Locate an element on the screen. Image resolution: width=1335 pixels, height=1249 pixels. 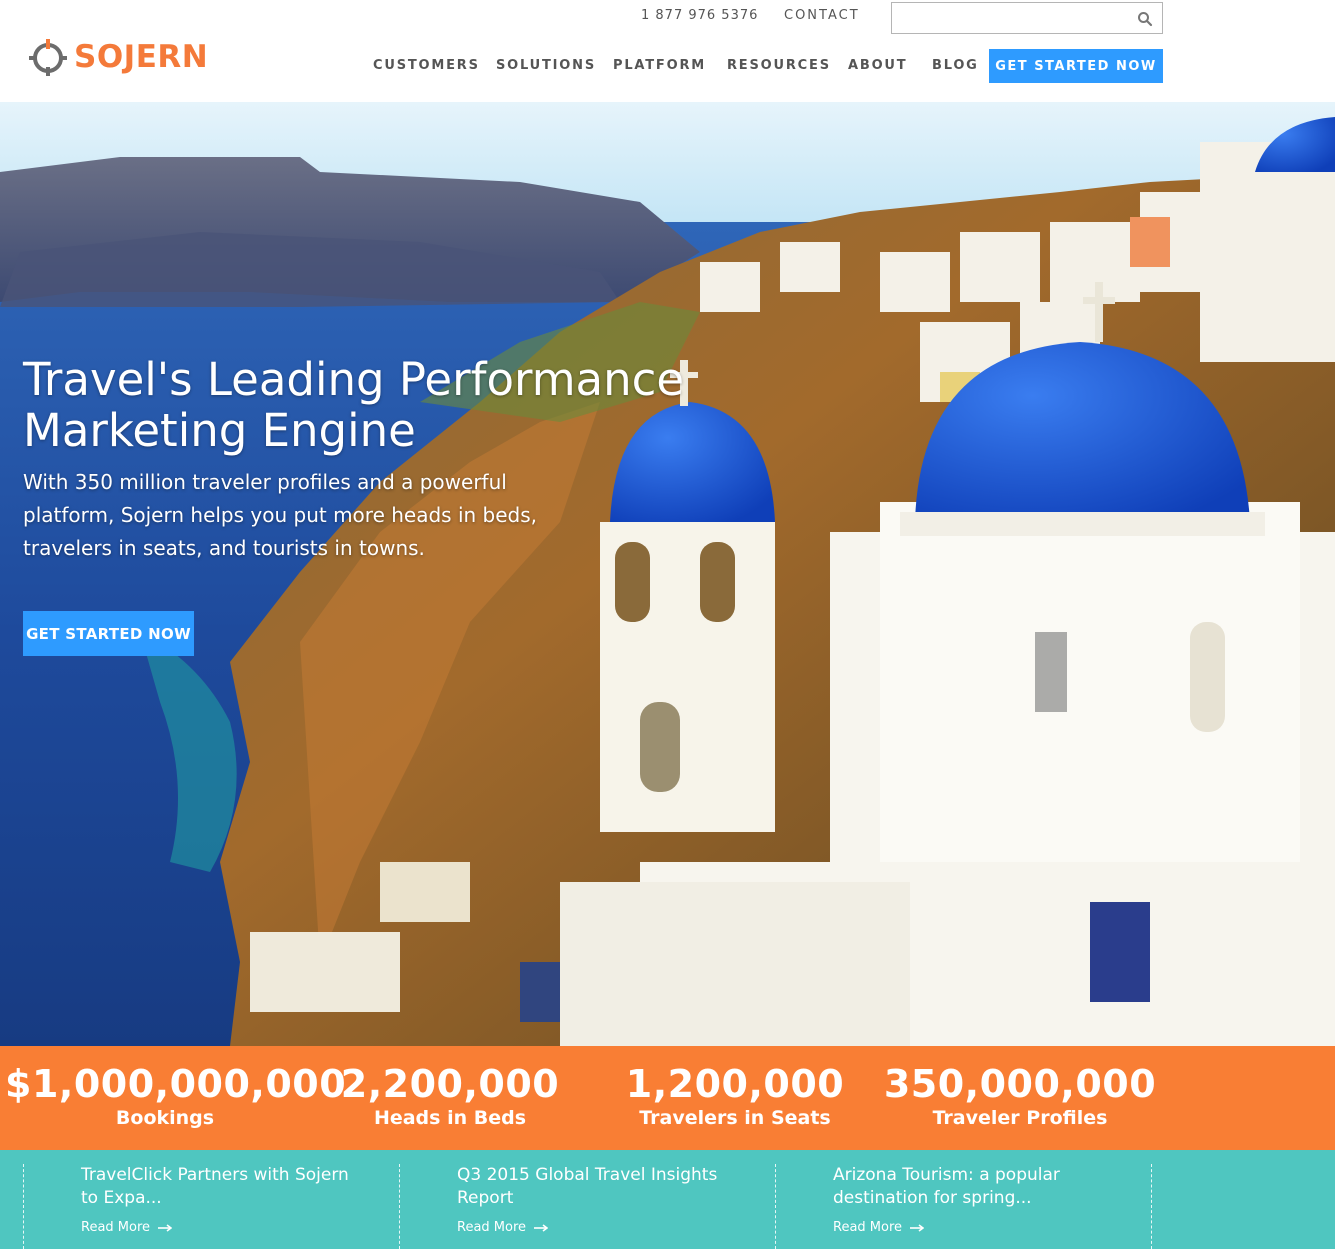
hero-title-line1: Travel's Leading Performance is located at coordinates (354, 379).